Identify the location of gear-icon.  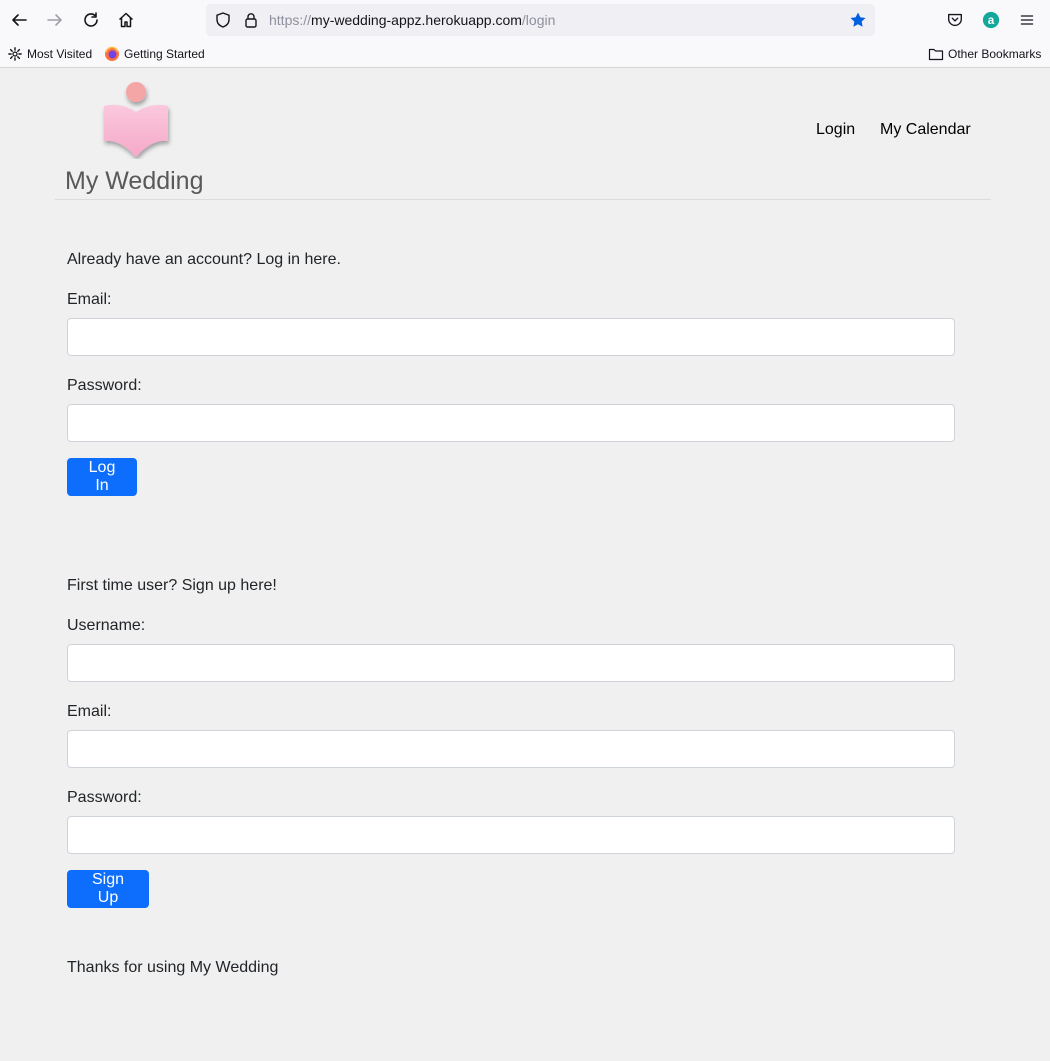
(15, 54).